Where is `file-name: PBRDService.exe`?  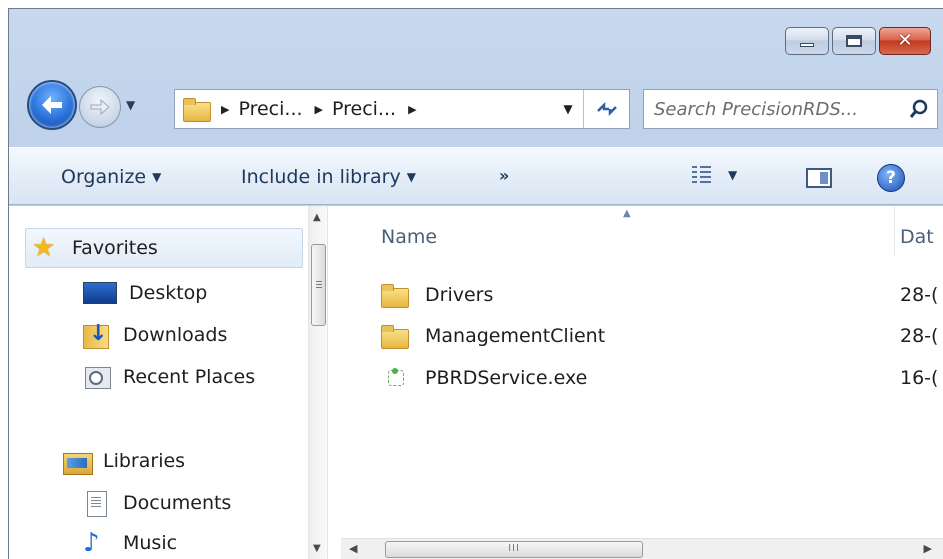 file-name: PBRDService.exe is located at coordinates (506, 378).